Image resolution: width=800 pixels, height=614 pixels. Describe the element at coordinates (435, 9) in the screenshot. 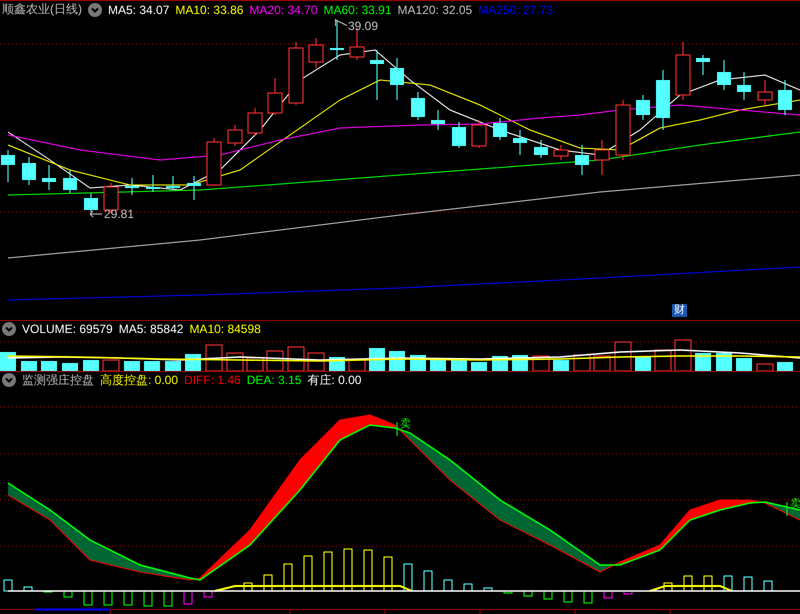

I see `ma-legend-value: MA120: 32.05` at that location.